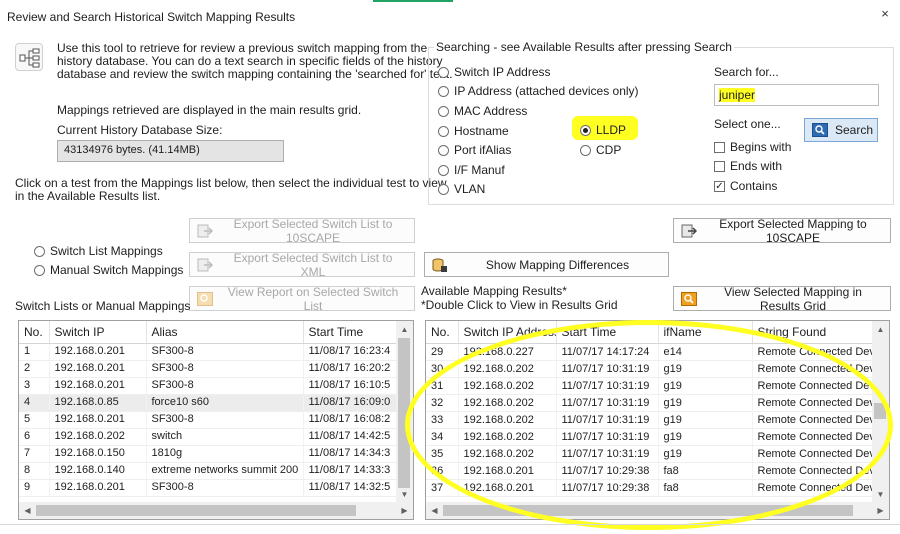 This screenshot has height=534, width=900. Describe the element at coordinates (885, 14) in the screenshot. I see `close-icon: ×` at that location.